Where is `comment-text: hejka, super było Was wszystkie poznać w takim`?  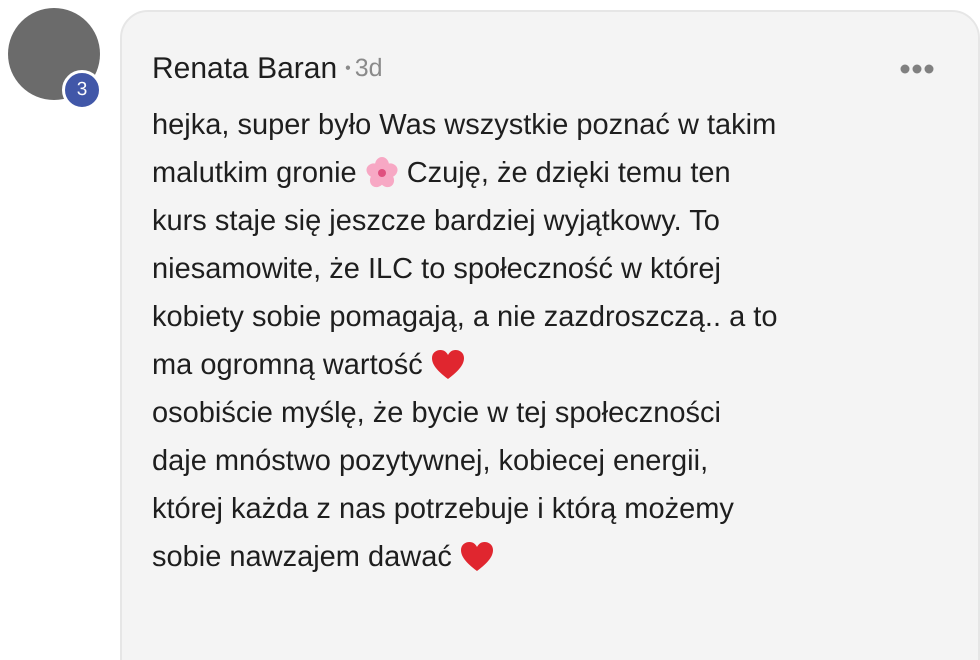 comment-text: hejka, super było Was wszystkie poznać w takim is located at coordinates (464, 125).